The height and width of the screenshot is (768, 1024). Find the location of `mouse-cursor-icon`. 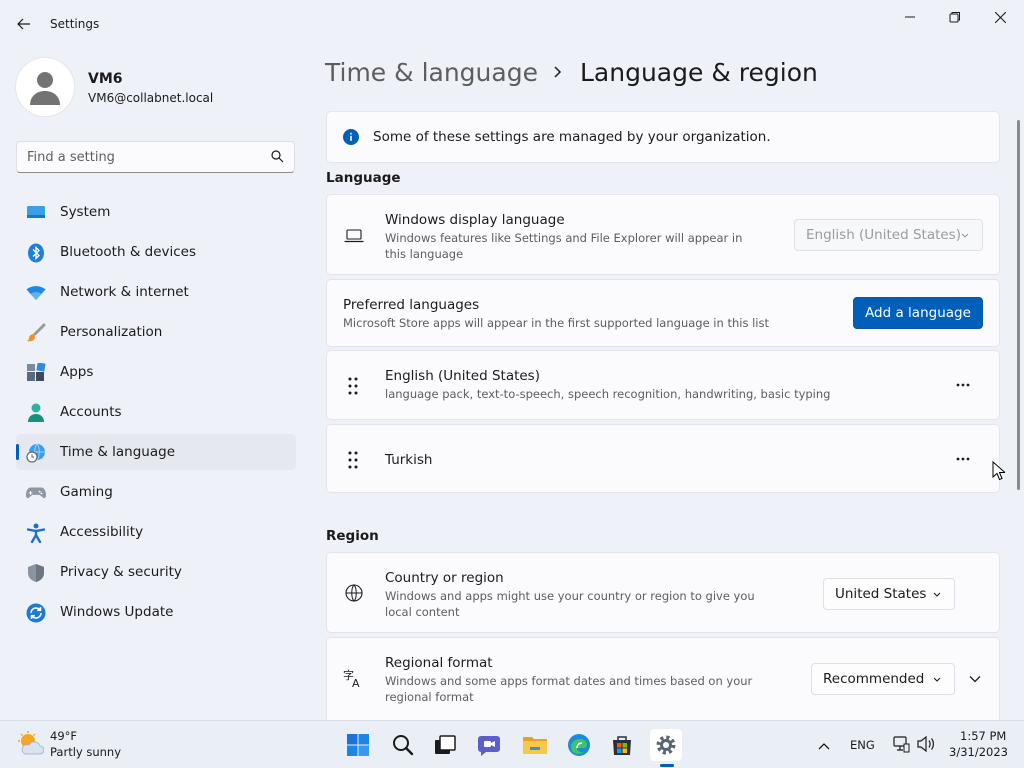

mouse-cursor-icon is located at coordinates (998, 471).